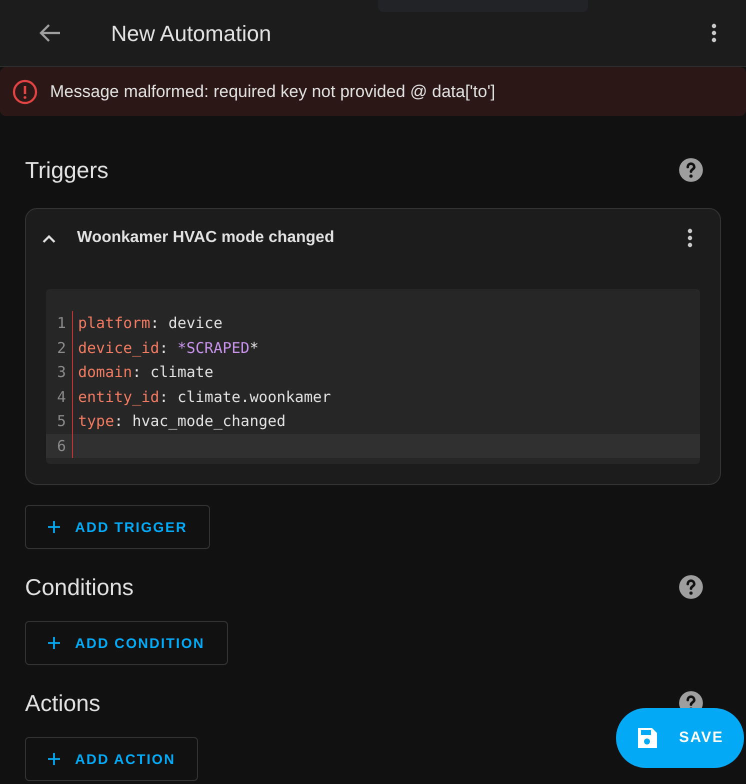 This screenshot has width=746, height=784. I want to click on code-line: type: hvac_mode_changed, so click(181, 421).